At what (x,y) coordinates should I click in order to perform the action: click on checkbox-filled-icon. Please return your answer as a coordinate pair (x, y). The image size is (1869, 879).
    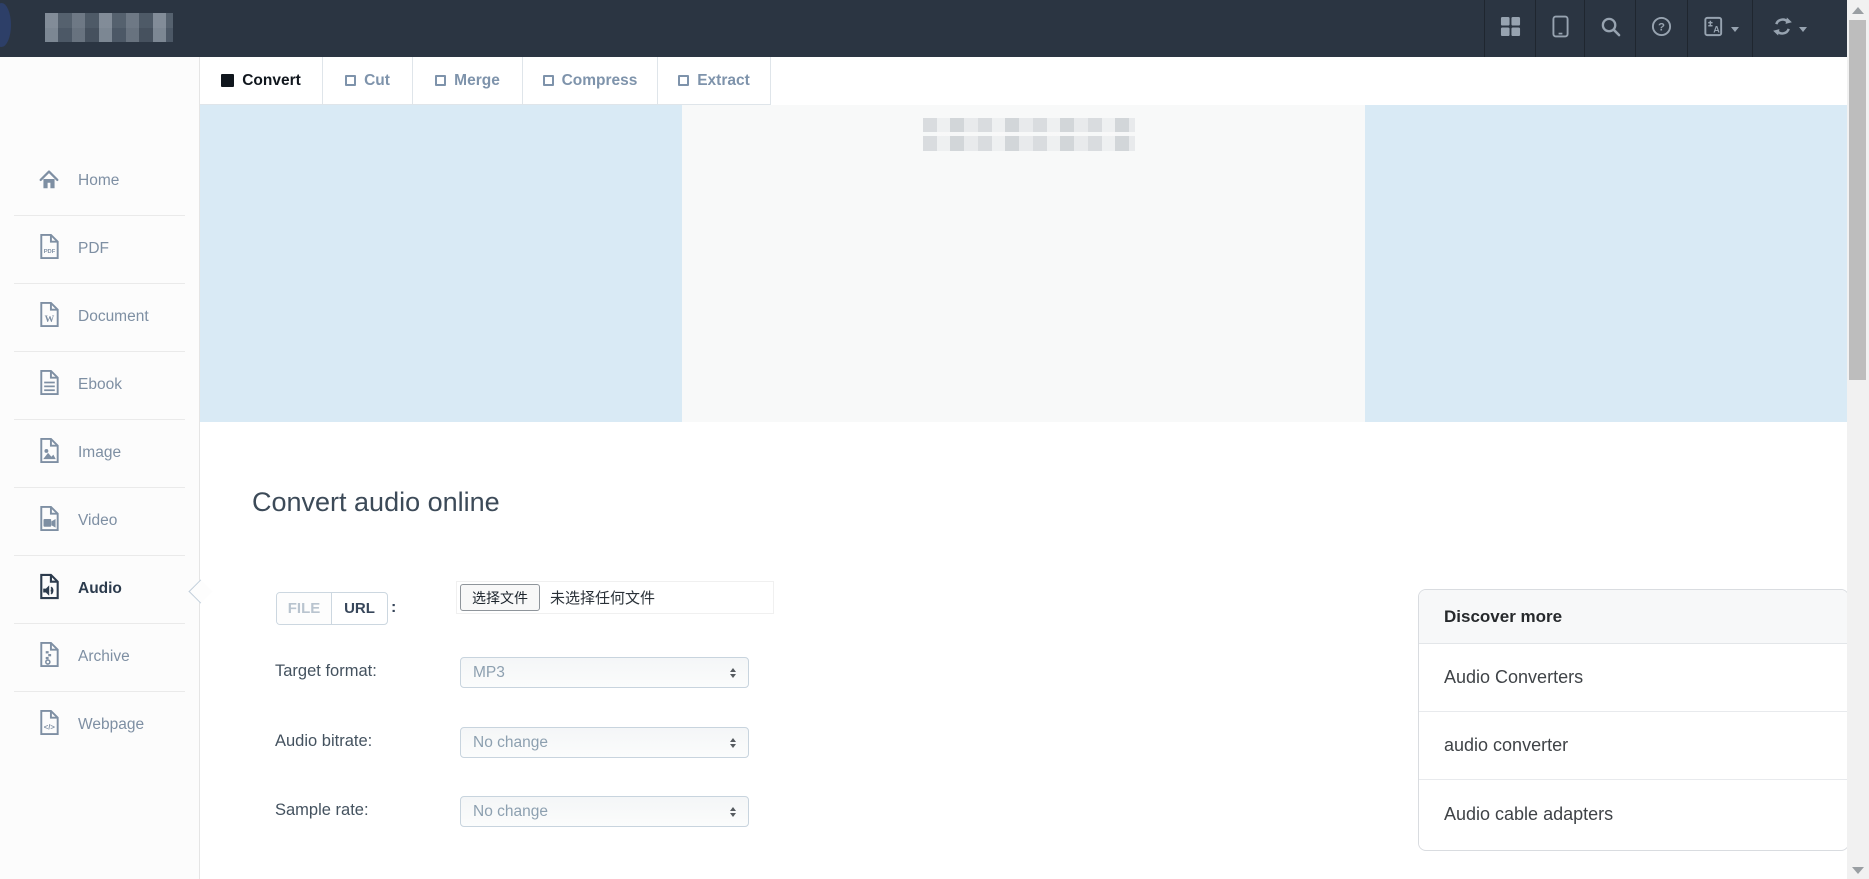
    Looking at the image, I should click on (228, 80).